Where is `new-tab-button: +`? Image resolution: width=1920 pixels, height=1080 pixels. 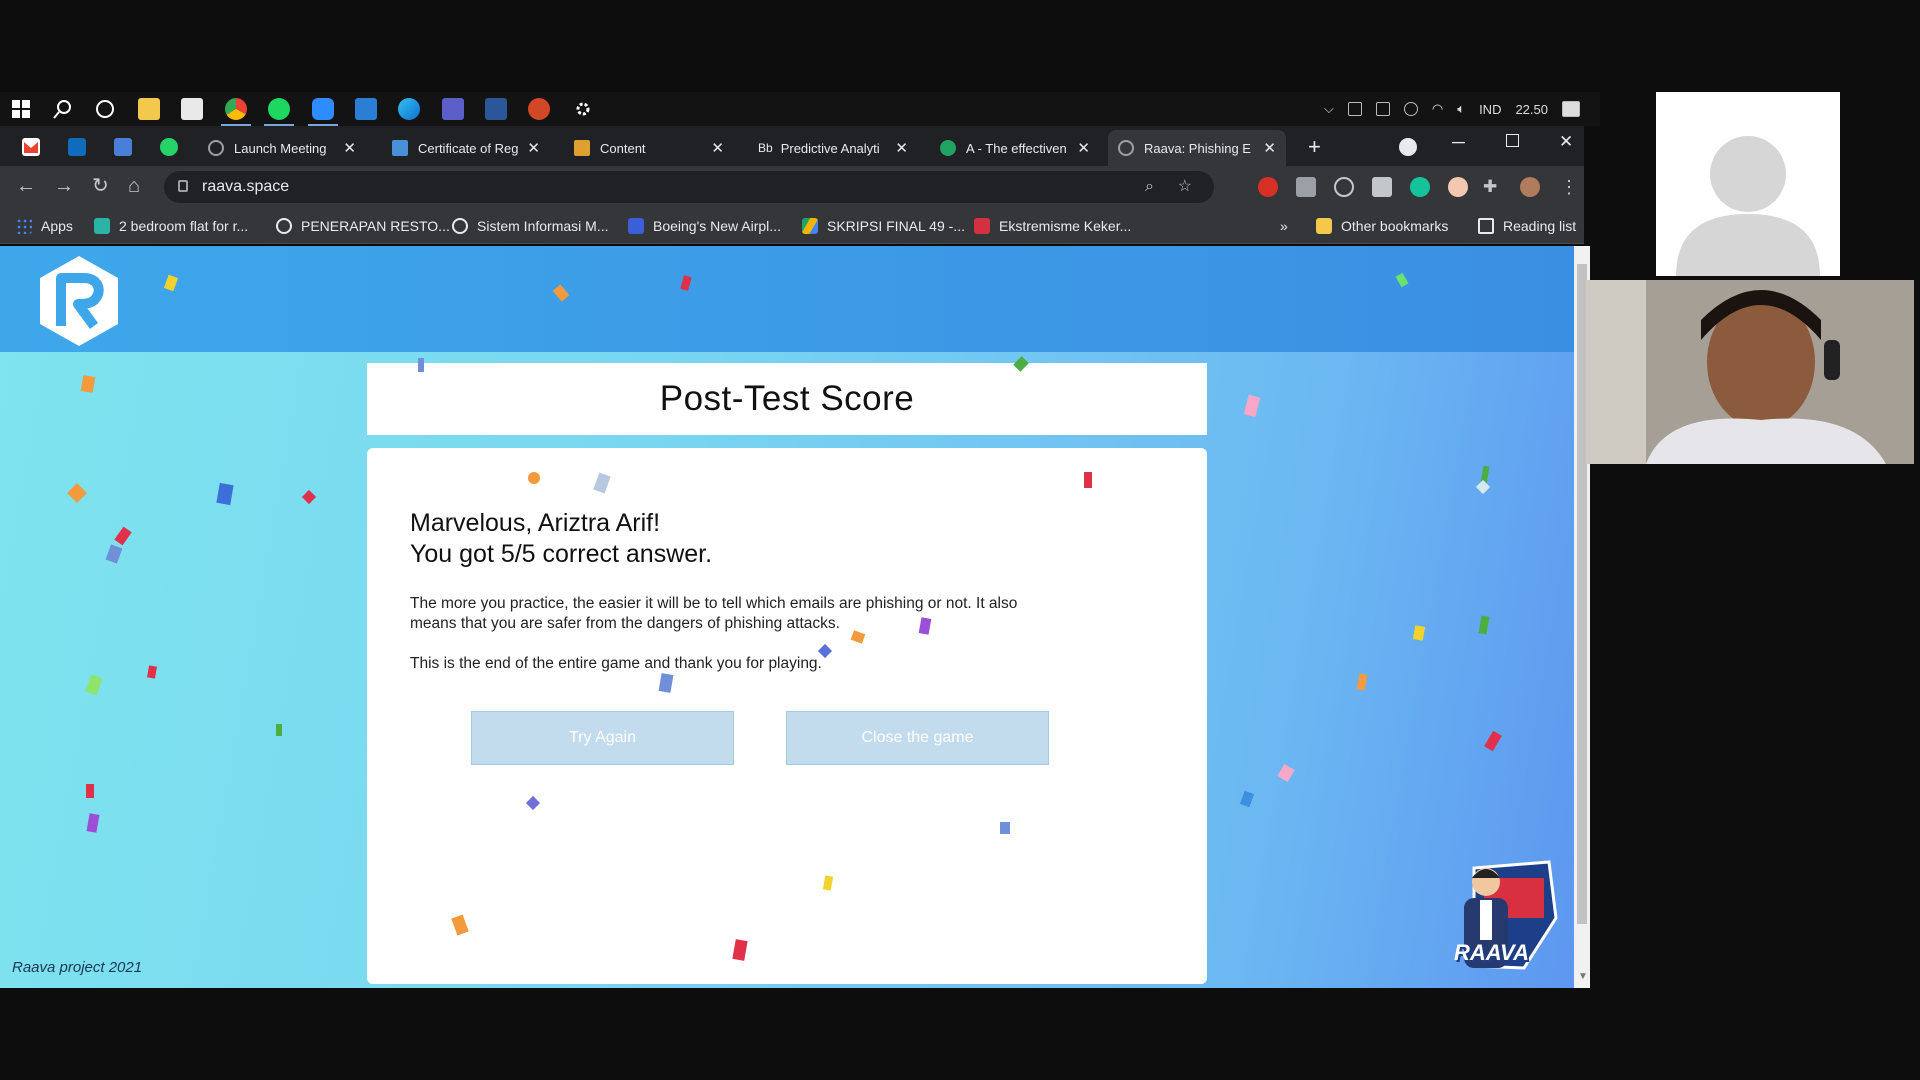 new-tab-button: + is located at coordinates (1314, 147).